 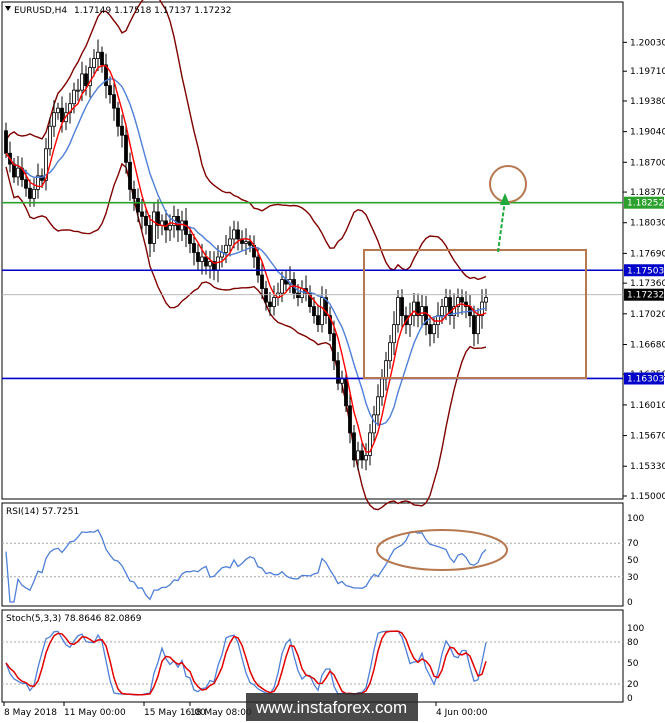 I want to click on price-tick-label: 1.15000, so click(x=647, y=497).